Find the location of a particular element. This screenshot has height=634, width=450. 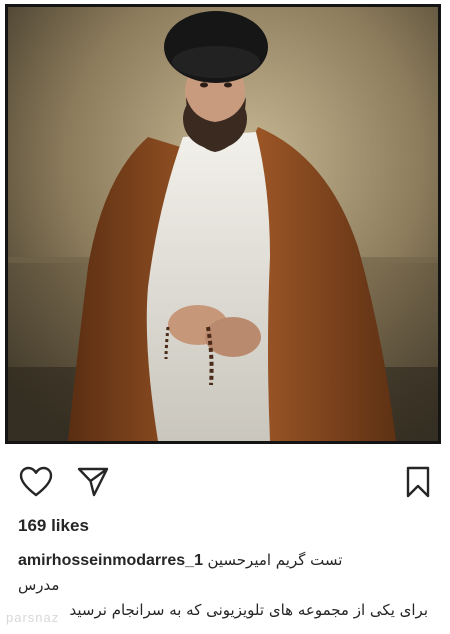

paper-plane-icon is located at coordinates (93, 482).